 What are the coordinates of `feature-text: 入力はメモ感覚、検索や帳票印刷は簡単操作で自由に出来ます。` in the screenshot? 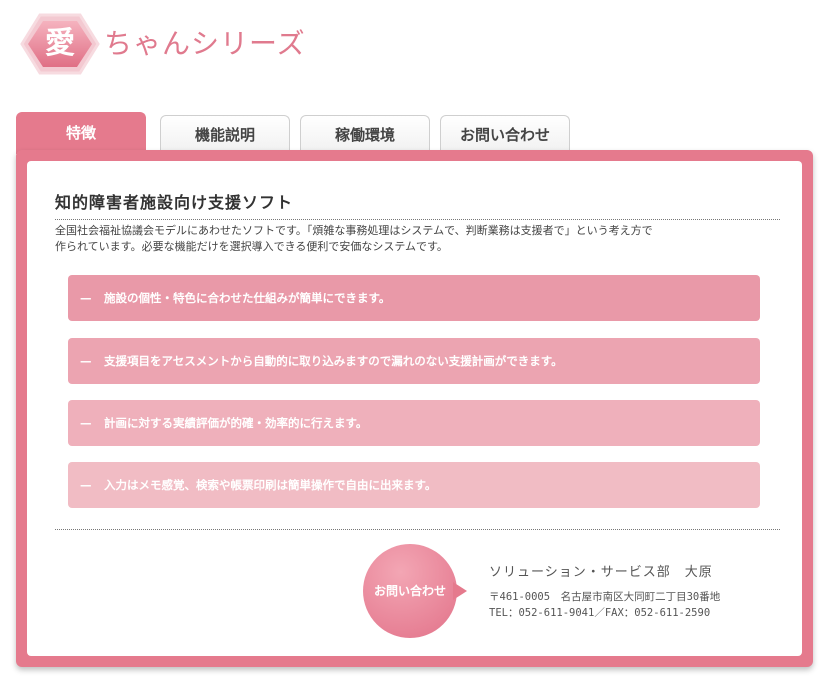 It's located at (270, 485).